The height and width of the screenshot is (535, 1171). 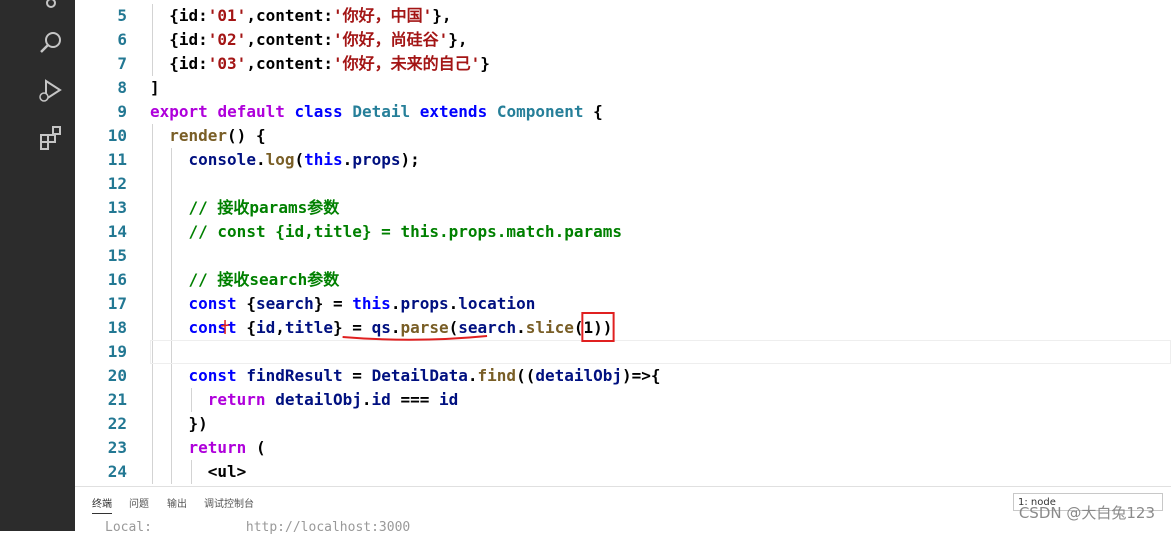 I want to click on code-line: 23 return (, so click(x=623, y=448).